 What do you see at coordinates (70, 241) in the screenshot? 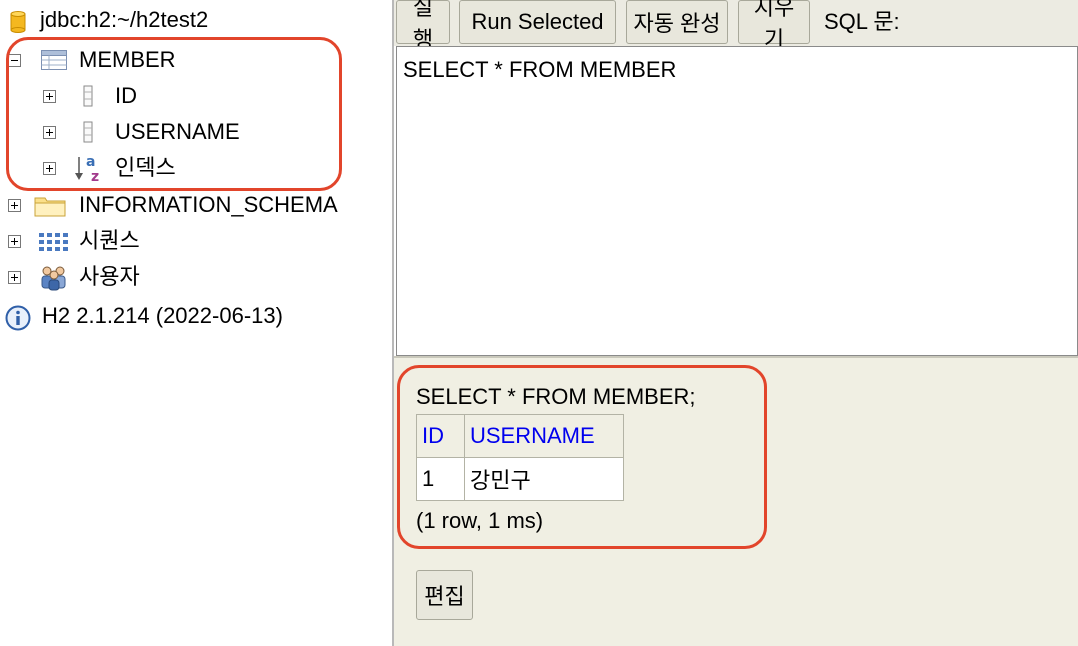
I see `tree-node-sequences: 시퀀스` at bounding box center [70, 241].